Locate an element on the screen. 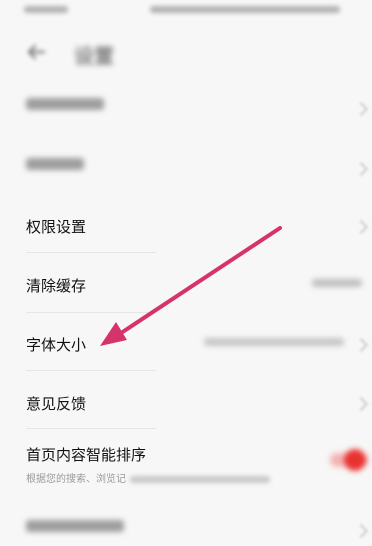 This screenshot has width=372, height=546. cache-size-value is located at coordinates (337, 283).